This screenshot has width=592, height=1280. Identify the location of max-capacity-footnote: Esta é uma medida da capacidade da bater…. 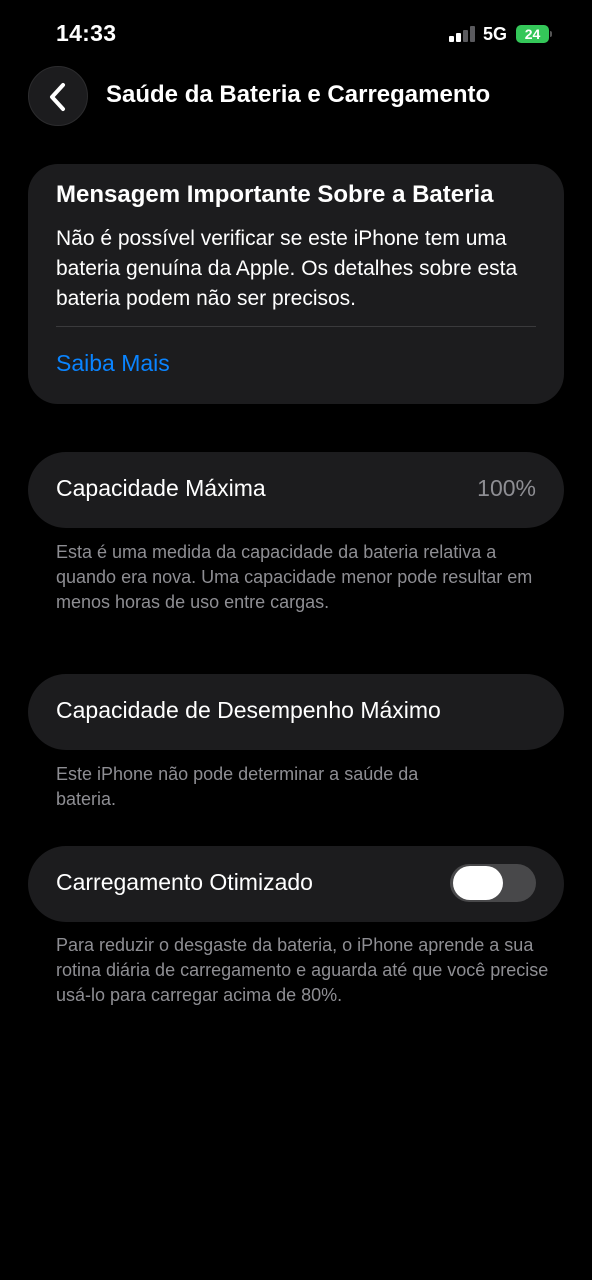
(294, 577).